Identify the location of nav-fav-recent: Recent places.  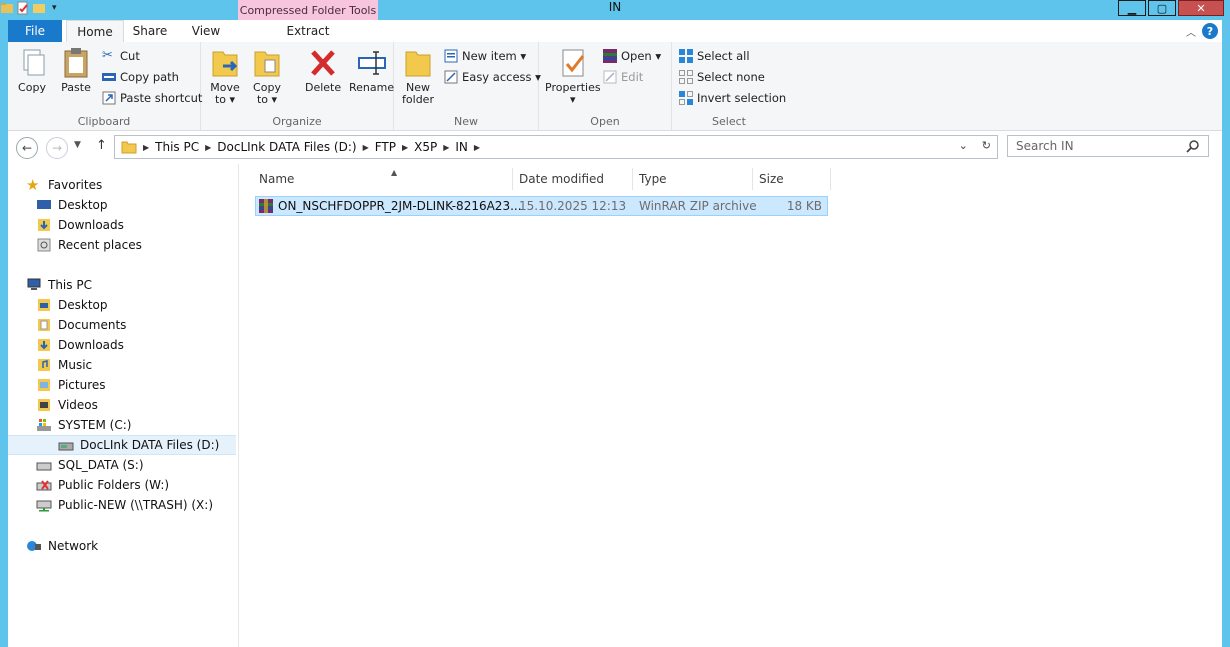
(89, 245).